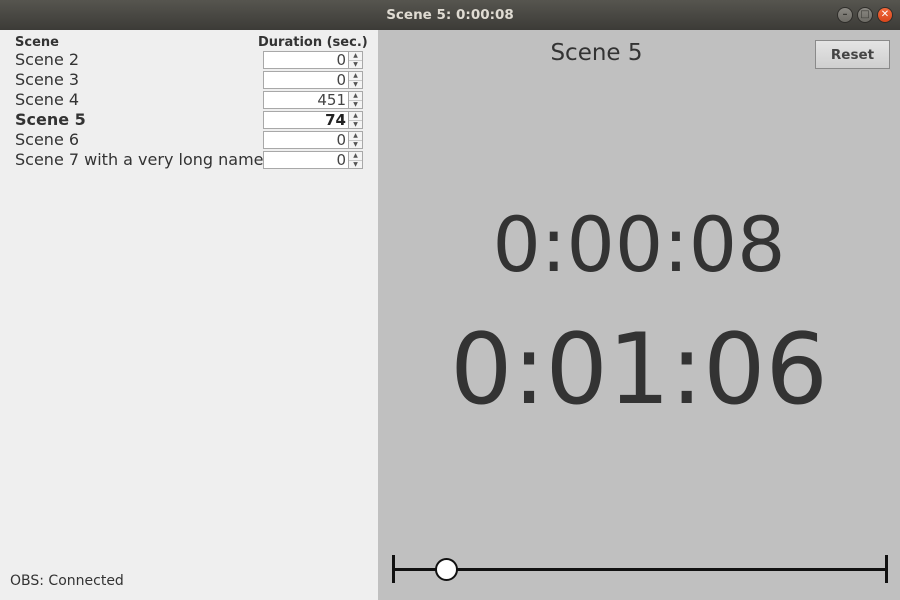 The image size is (900, 600). What do you see at coordinates (313, 42) in the screenshot?
I see `column-header-duration: Duration (sec.)` at bounding box center [313, 42].